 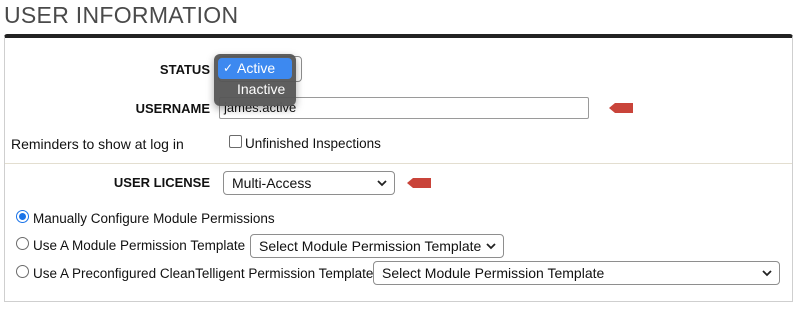 I want to click on module-template-select: Select Module Permission Template, so click(x=377, y=246).